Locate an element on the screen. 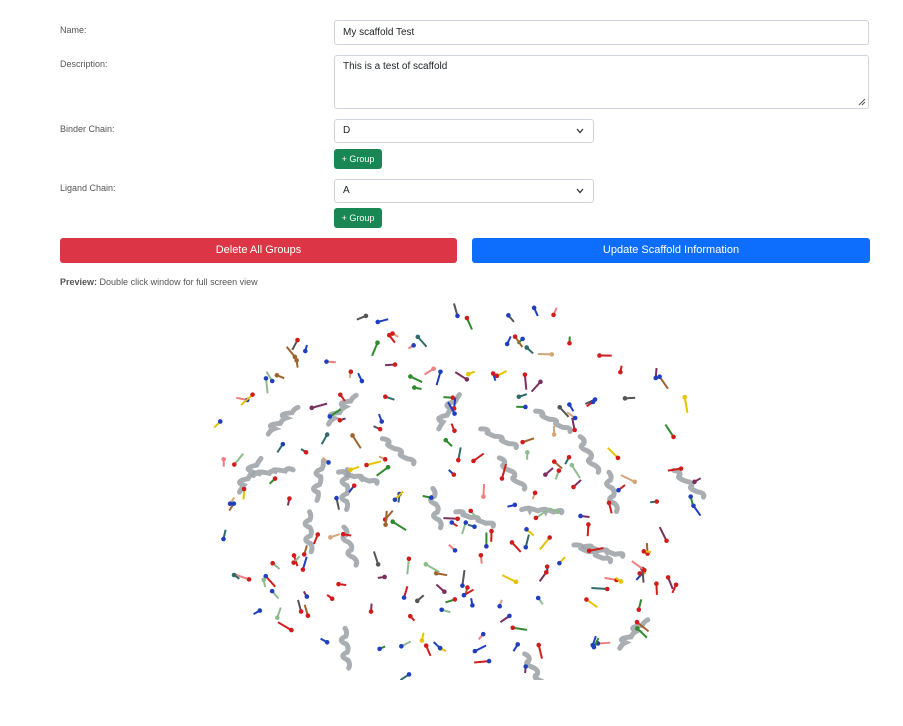 This screenshot has height=726, width=903. binder-chain-value: D is located at coordinates (347, 130).